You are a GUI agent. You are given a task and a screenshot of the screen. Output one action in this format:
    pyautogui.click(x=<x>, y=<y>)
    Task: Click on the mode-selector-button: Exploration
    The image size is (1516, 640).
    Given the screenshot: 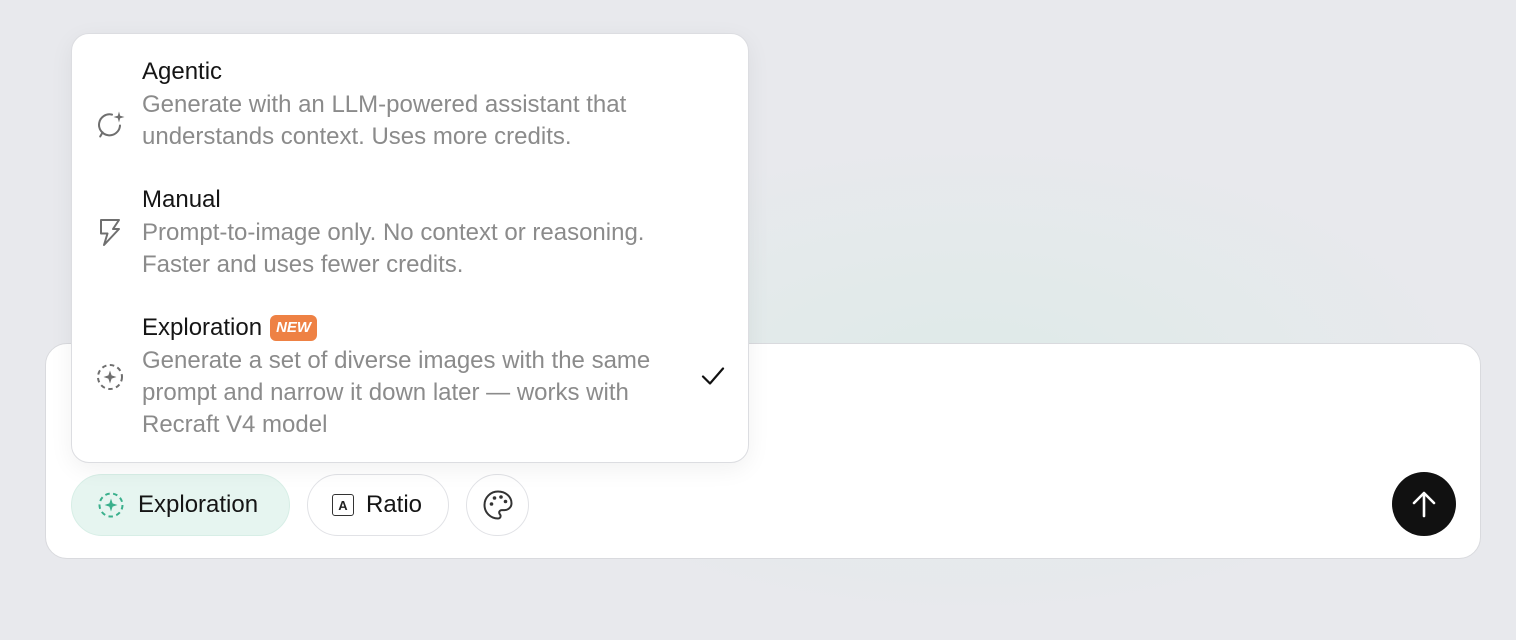 What is the action you would take?
    pyautogui.click(x=180, y=505)
    